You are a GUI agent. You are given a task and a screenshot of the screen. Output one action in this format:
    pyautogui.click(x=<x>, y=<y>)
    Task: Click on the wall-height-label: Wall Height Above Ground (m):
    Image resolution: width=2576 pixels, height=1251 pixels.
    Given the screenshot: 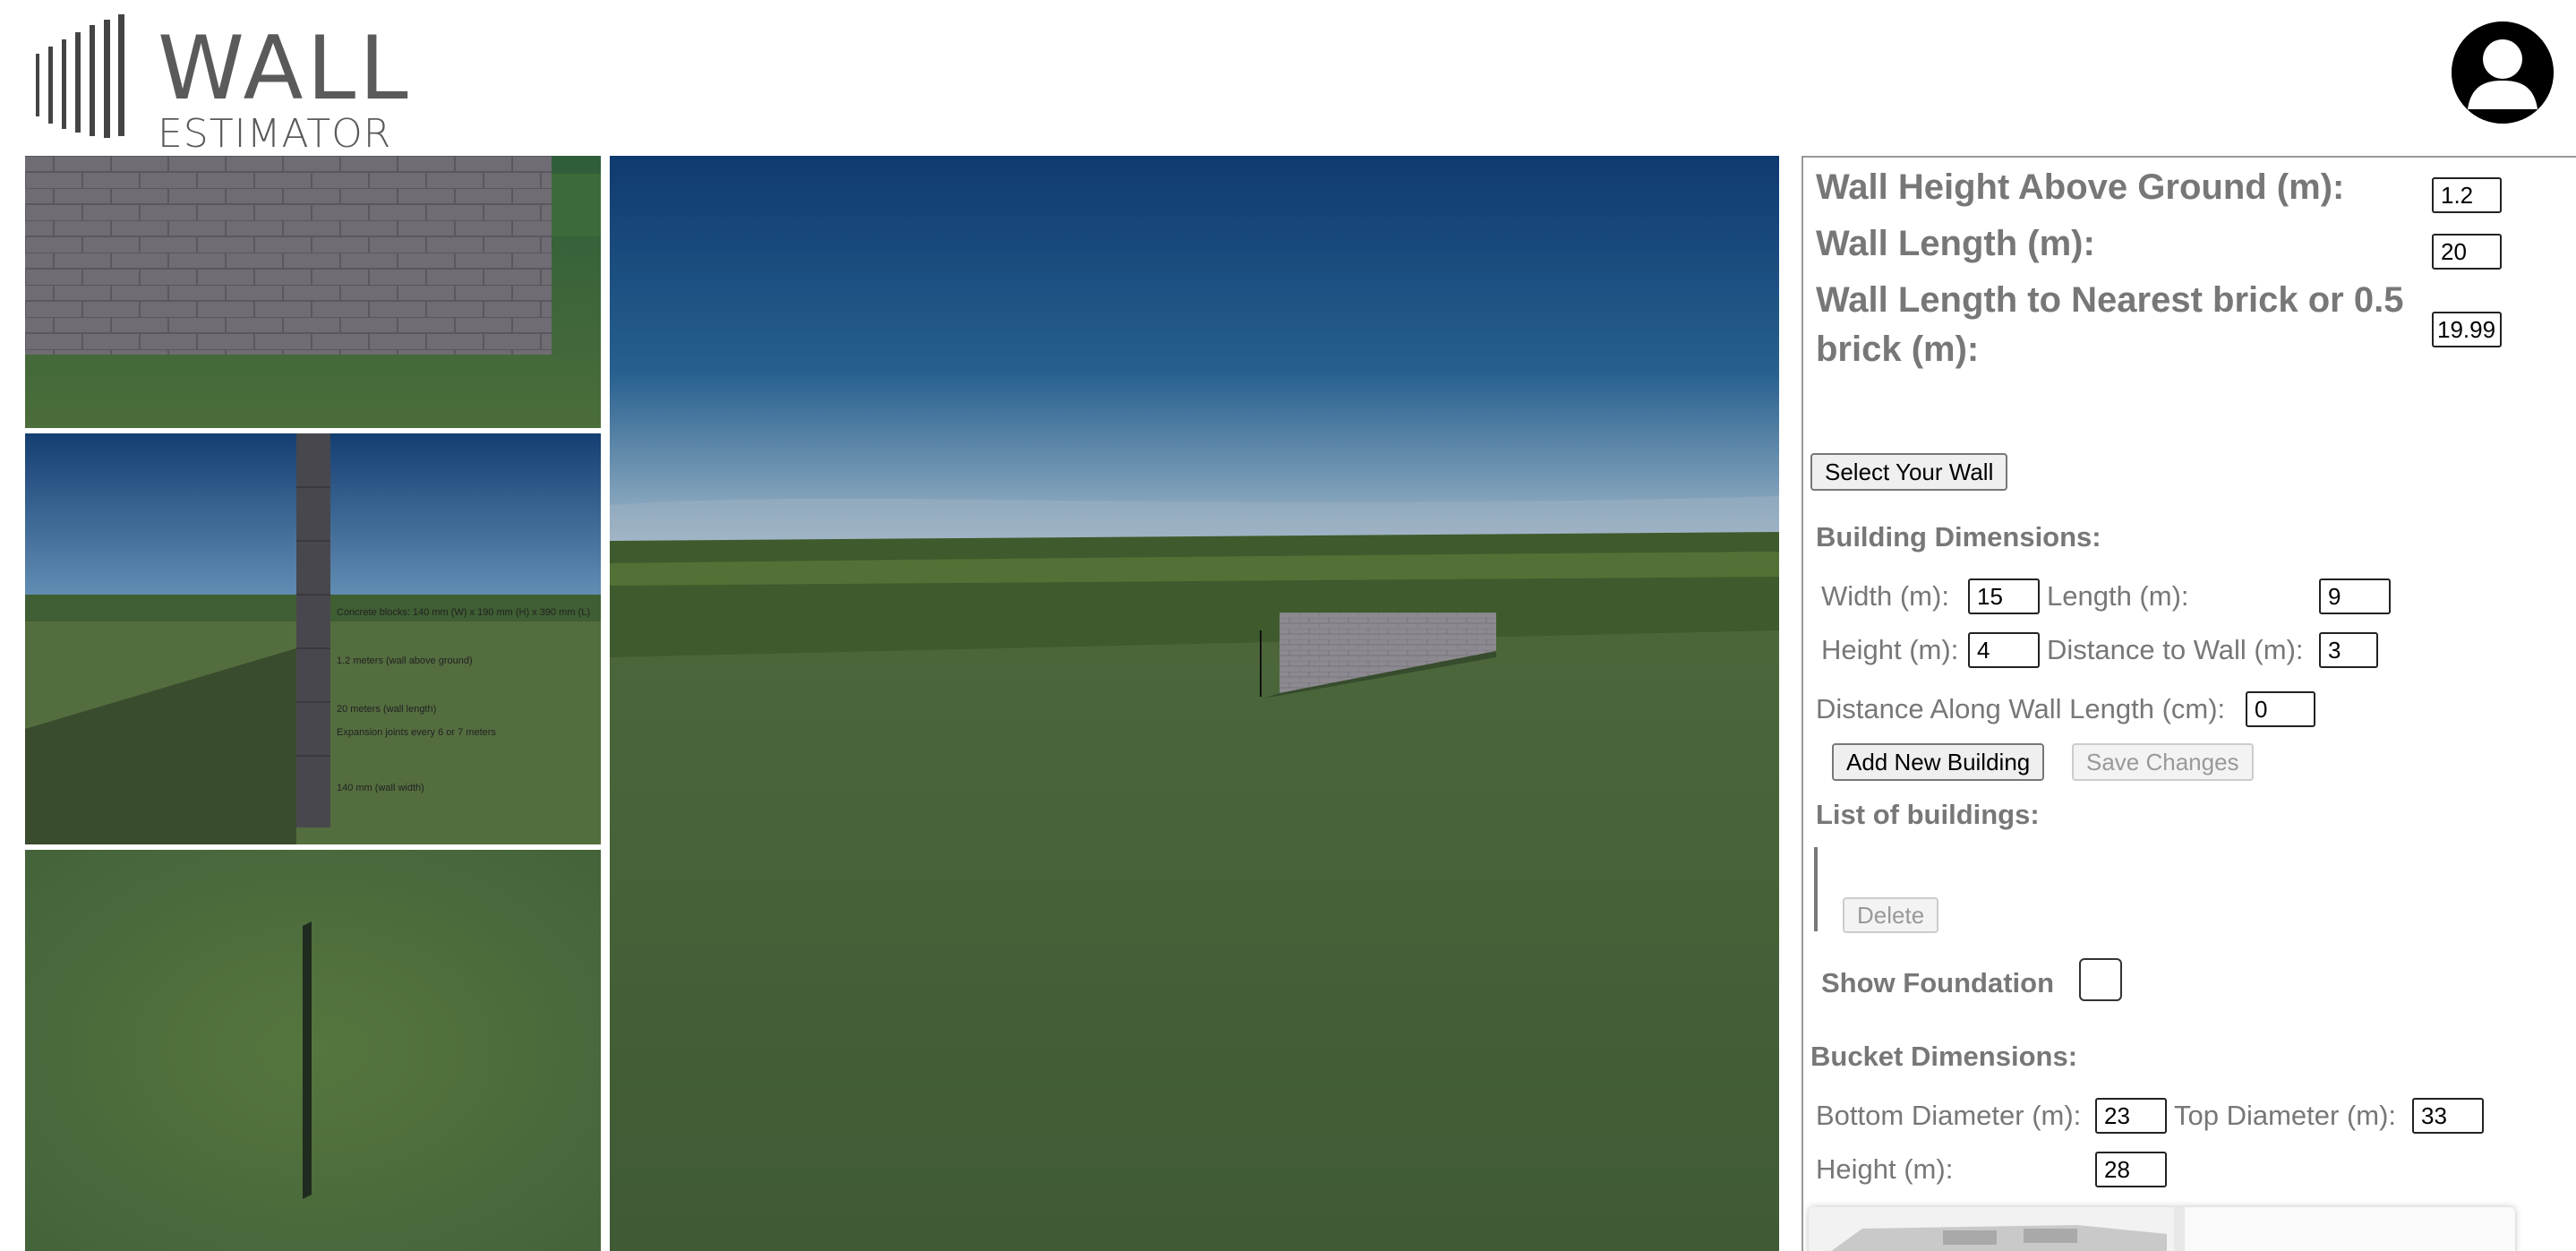 What is the action you would take?
    pyautogui.click(x=2080, y=187)
    